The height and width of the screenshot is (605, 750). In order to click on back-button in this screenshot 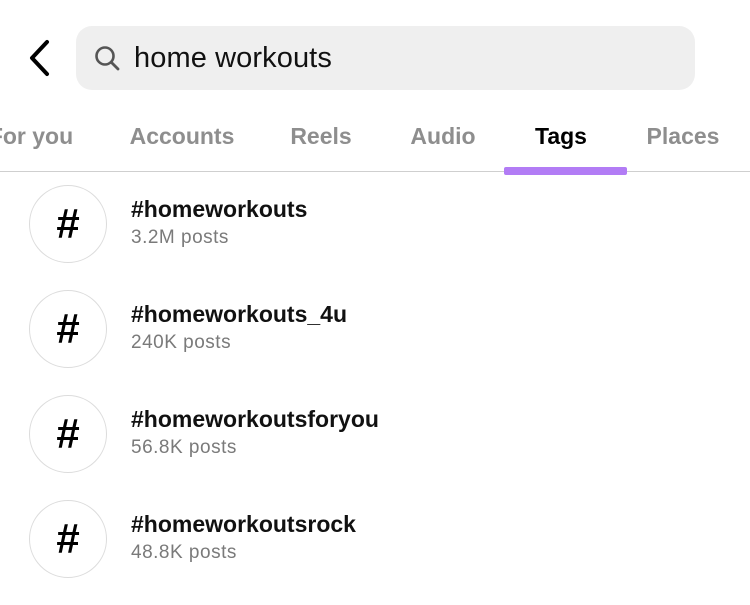, I will do `click(40, 58)`.